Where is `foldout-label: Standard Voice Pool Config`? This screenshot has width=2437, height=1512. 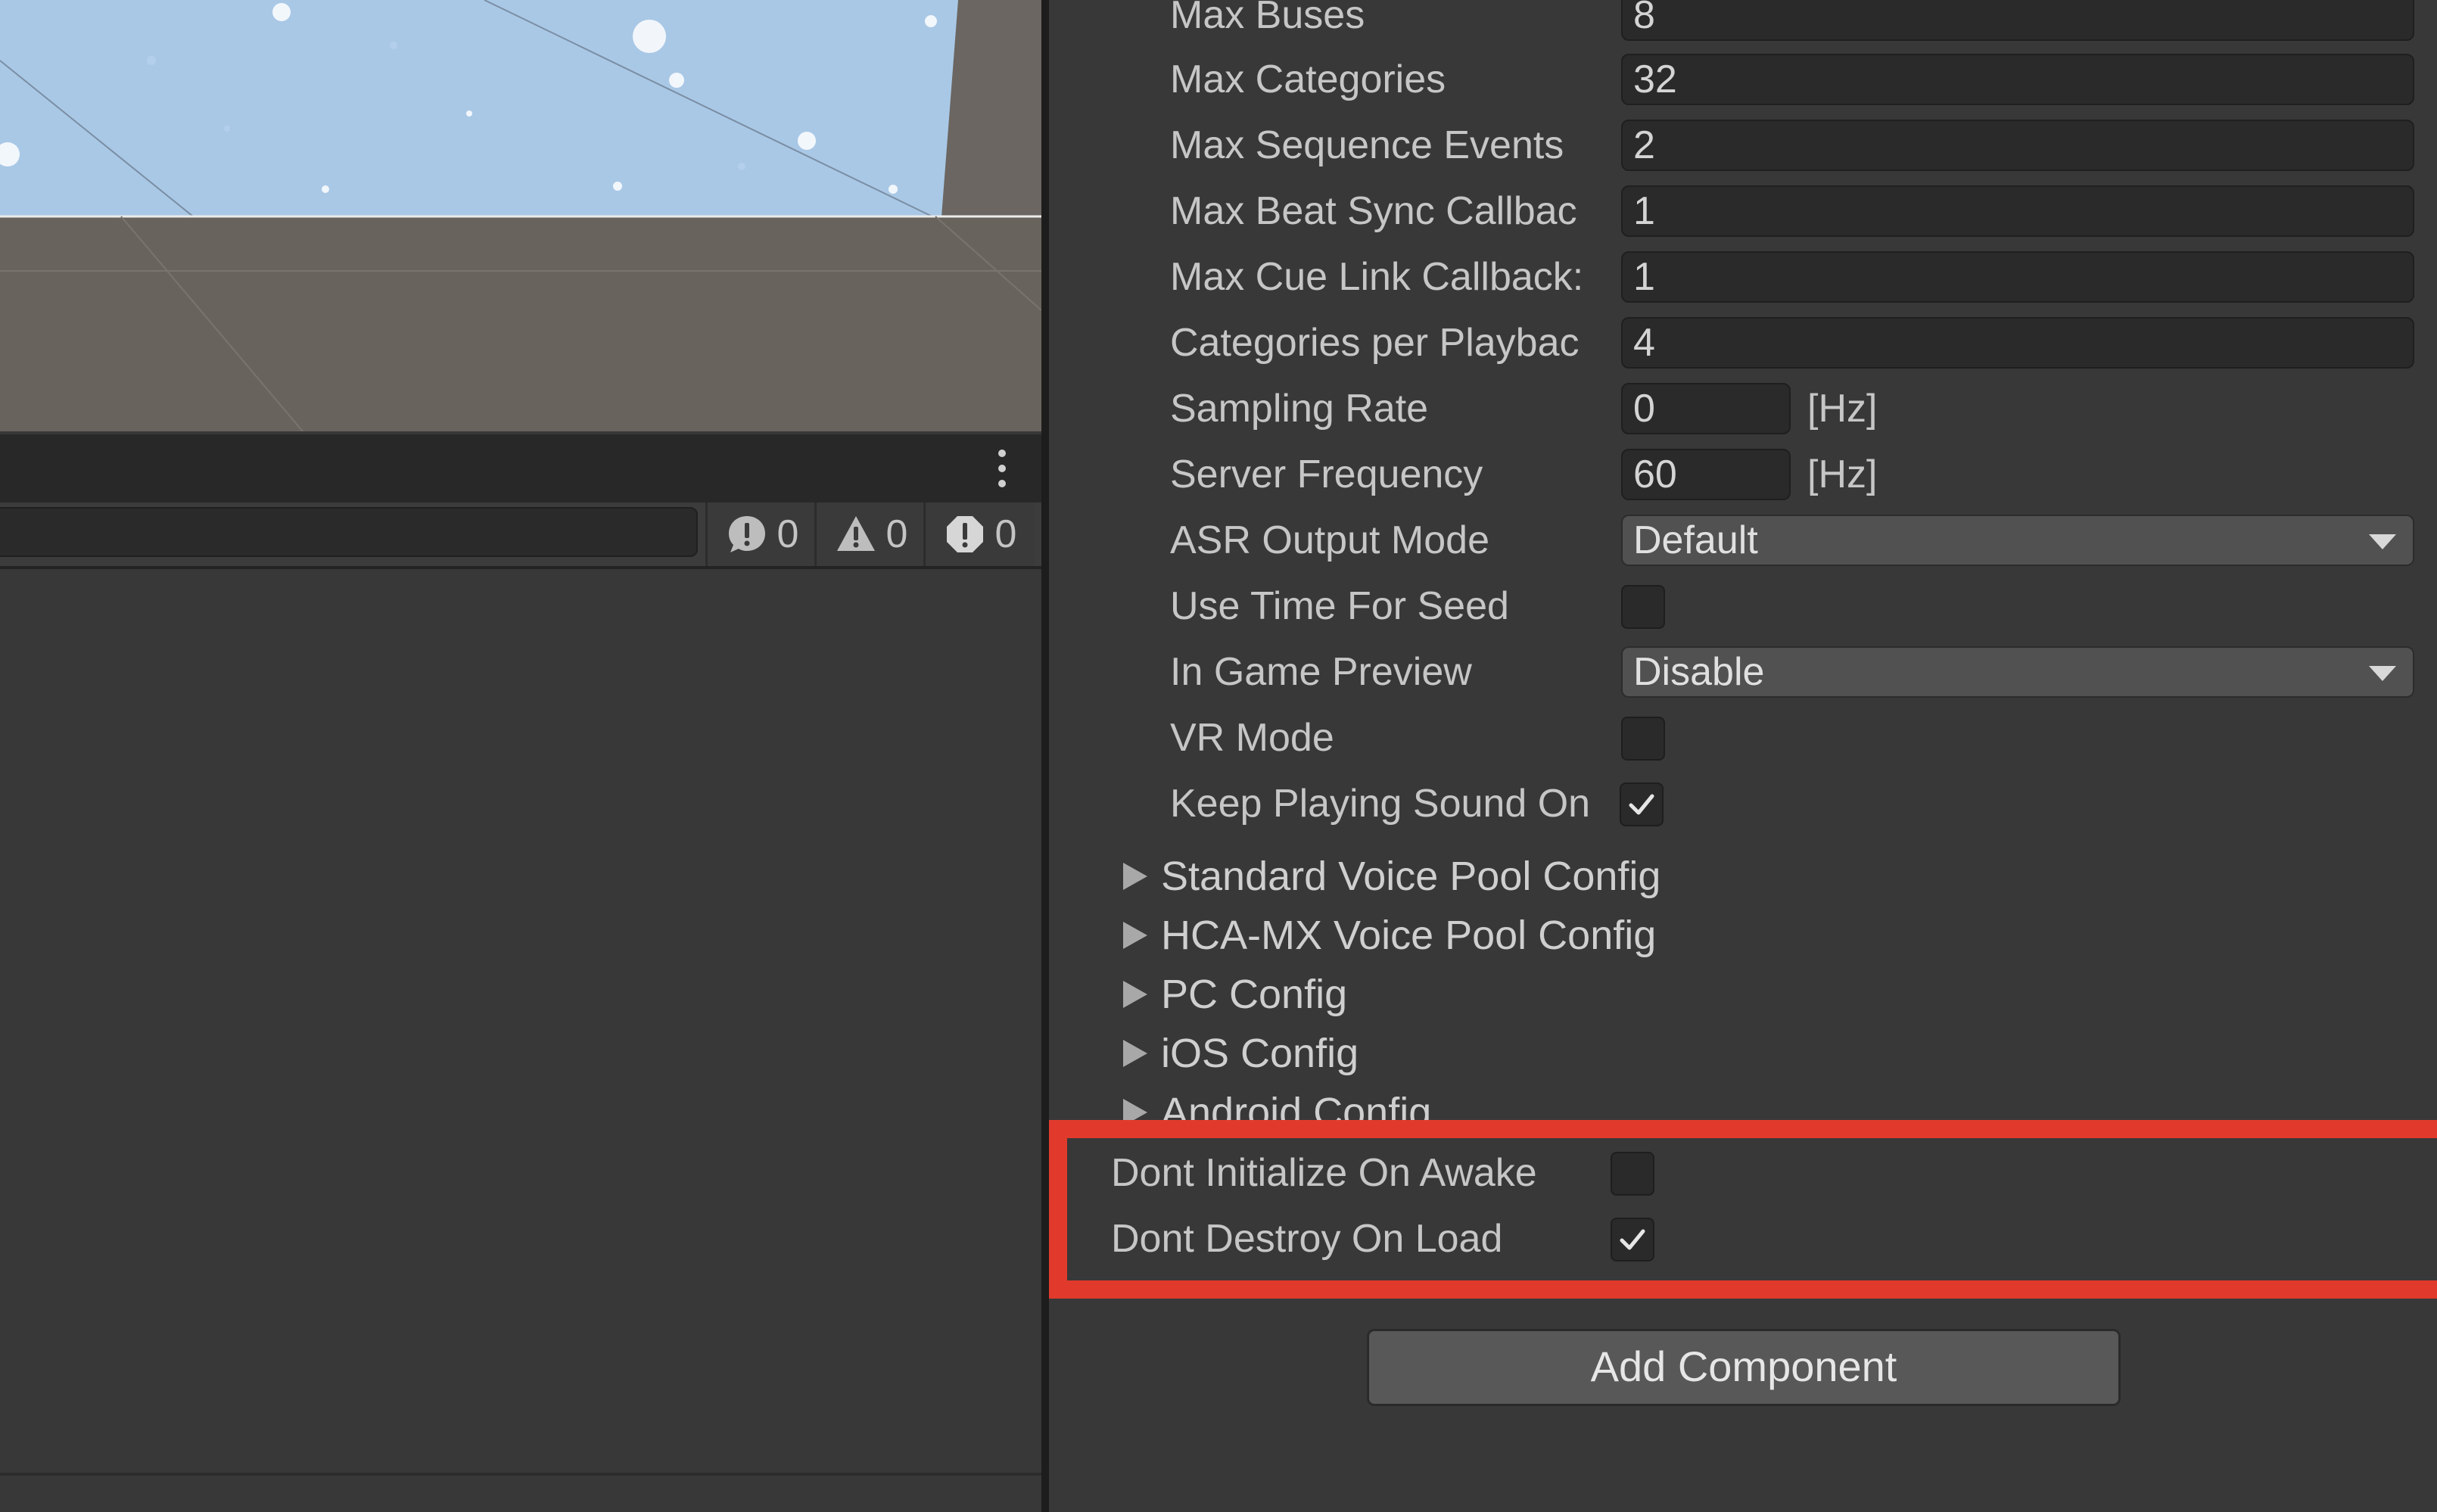 foldout-label: Standard Voice Pool Config is located at coordinates (1411, 877).